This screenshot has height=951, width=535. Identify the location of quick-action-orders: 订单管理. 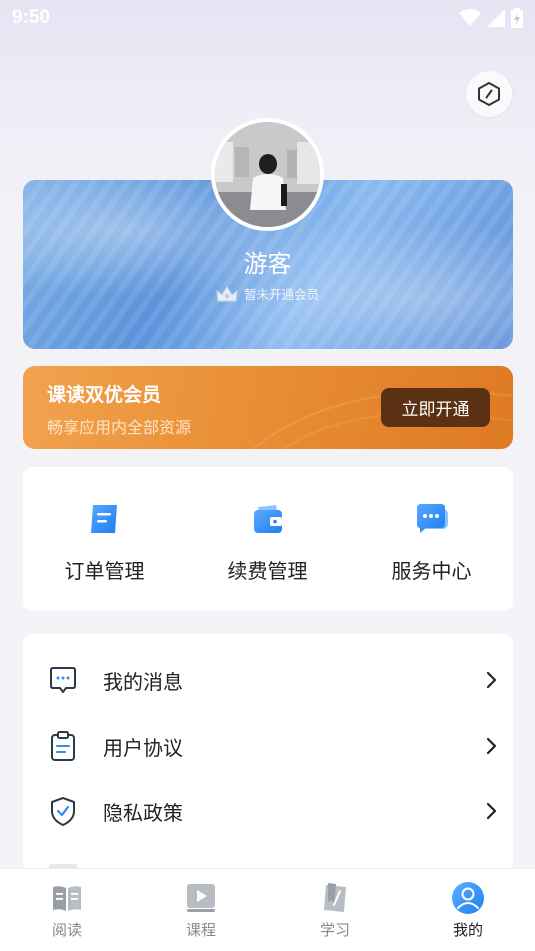
(104, 539).